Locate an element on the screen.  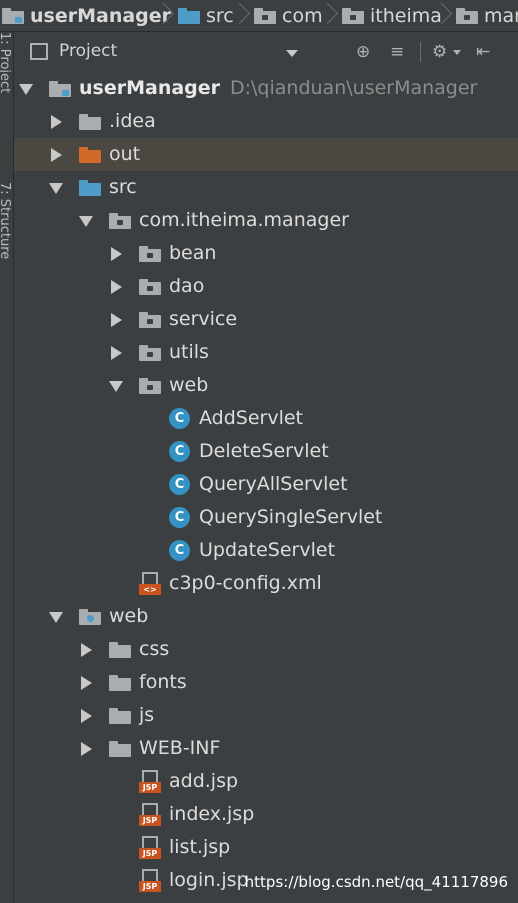
tree-item-label: web is located at coordinates (129, 616).